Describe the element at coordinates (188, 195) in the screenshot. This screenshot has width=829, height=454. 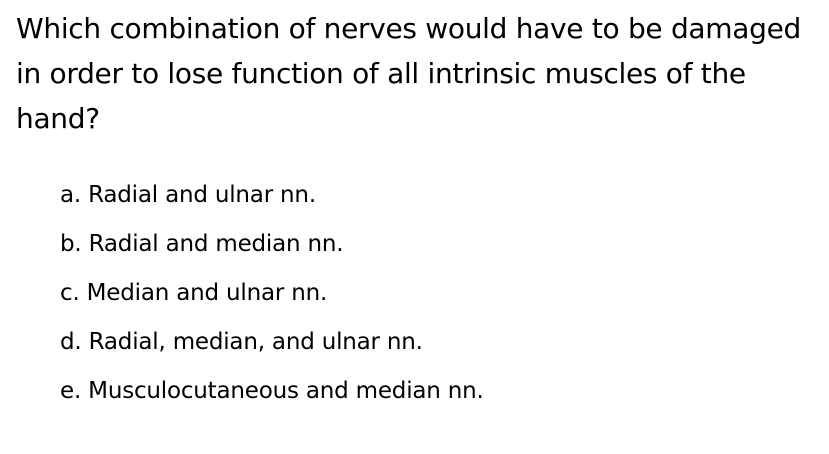
I see `answer-option-a: a. Radial and ulnar nn.` at that location.